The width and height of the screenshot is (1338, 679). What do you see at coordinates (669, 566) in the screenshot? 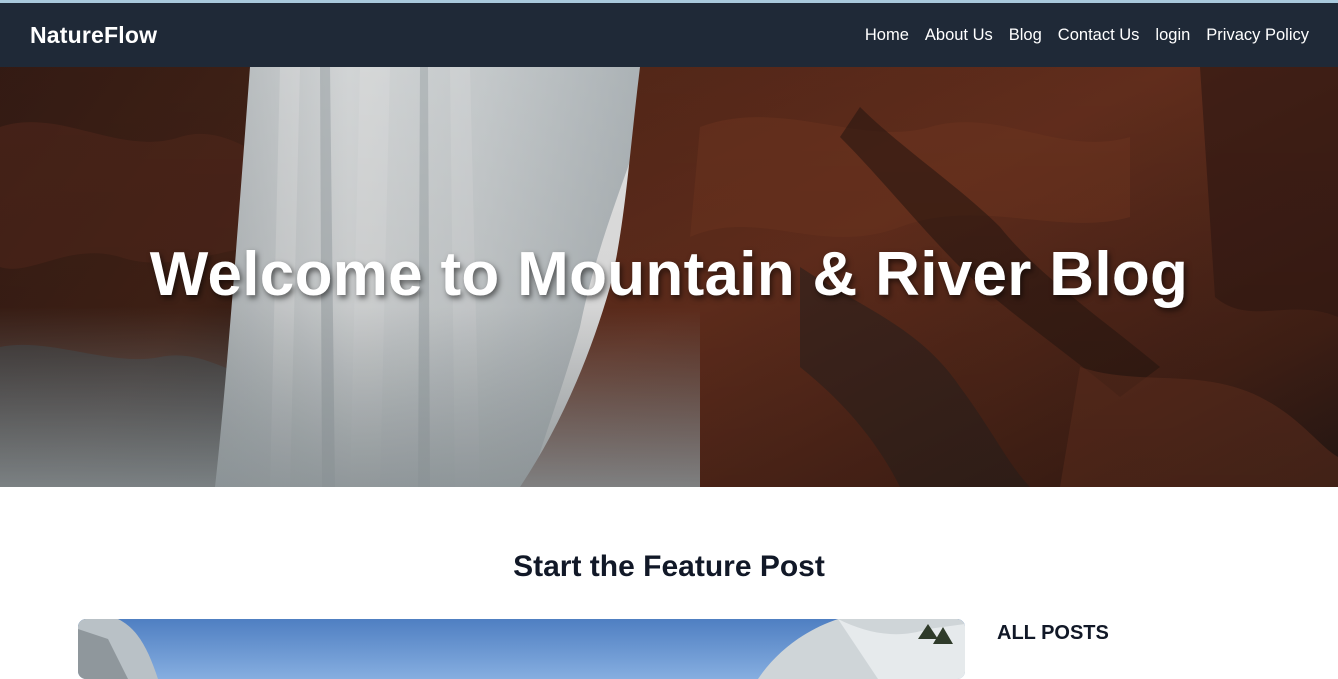
I see `feature-section-heading: Start the Feature Post` at bounding box center [669, 566].